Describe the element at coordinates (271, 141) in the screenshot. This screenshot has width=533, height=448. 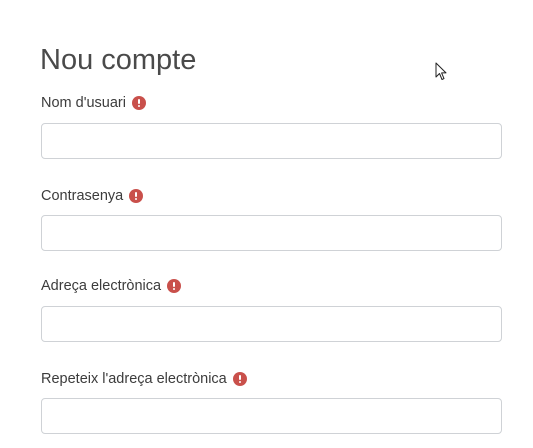
I see `username-input` at that location.